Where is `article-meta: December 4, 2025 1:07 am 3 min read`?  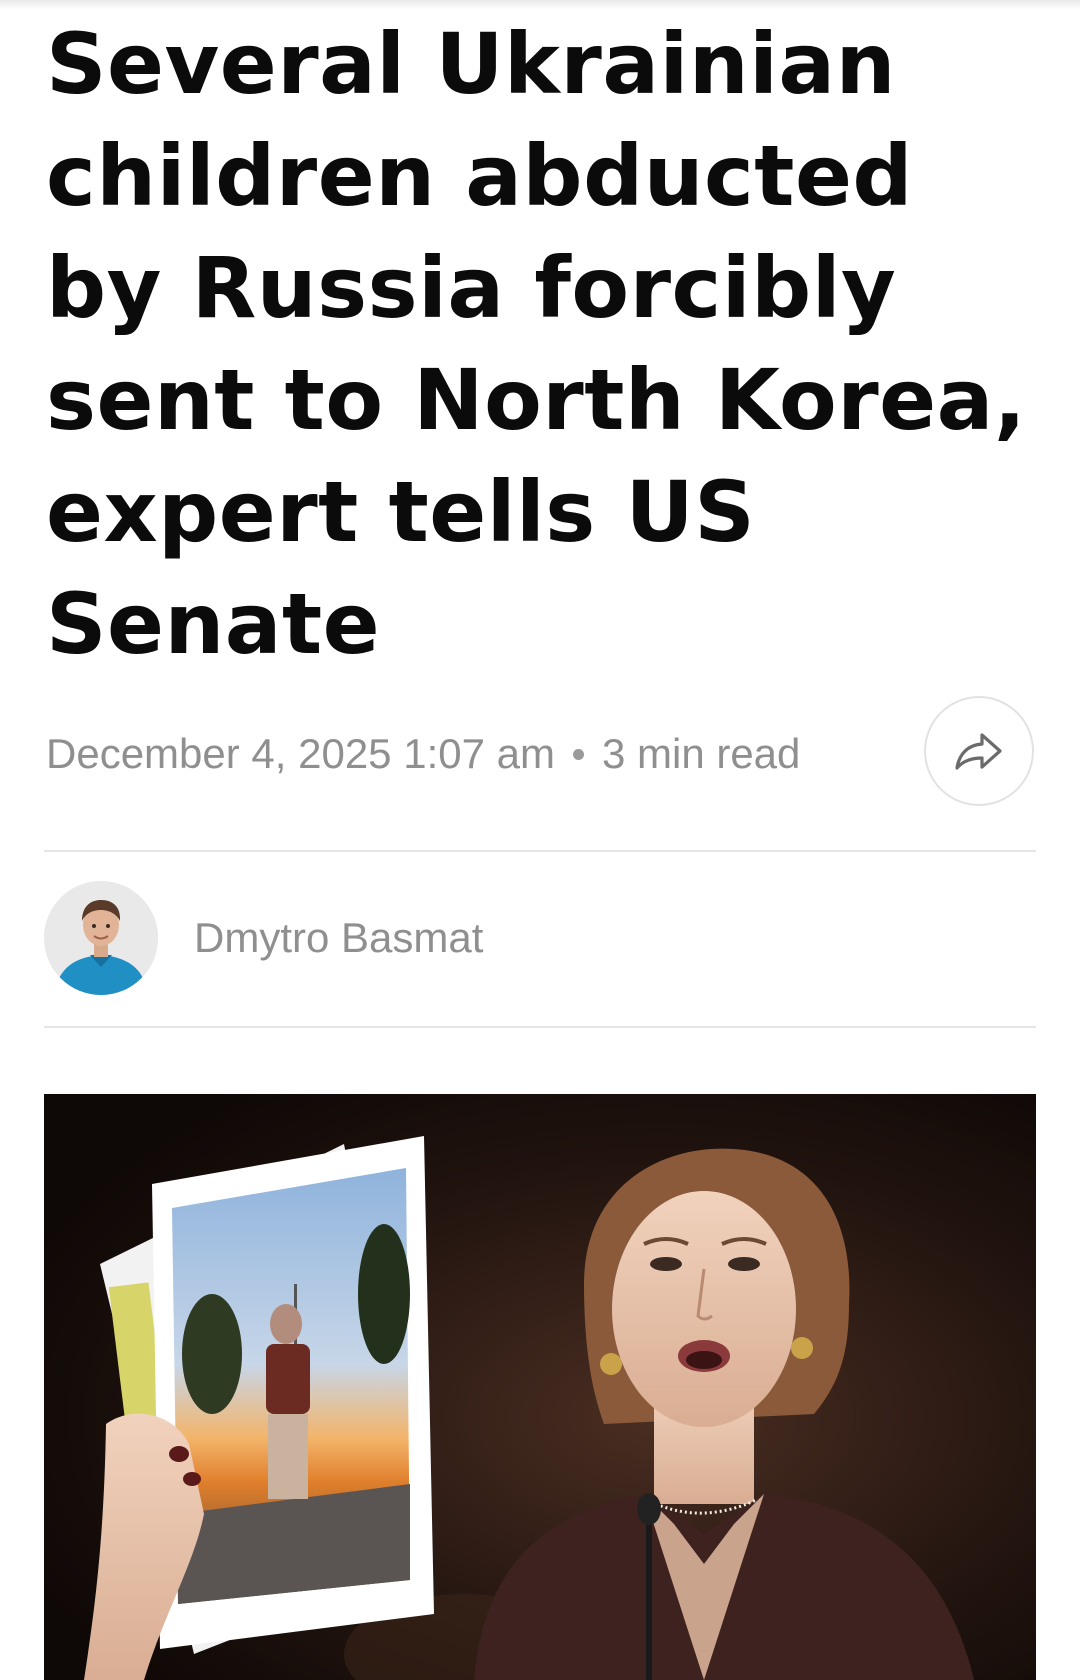
article-meta: December 4, 2025 1:07 am 3 min read is located at coordinates (423, 754).